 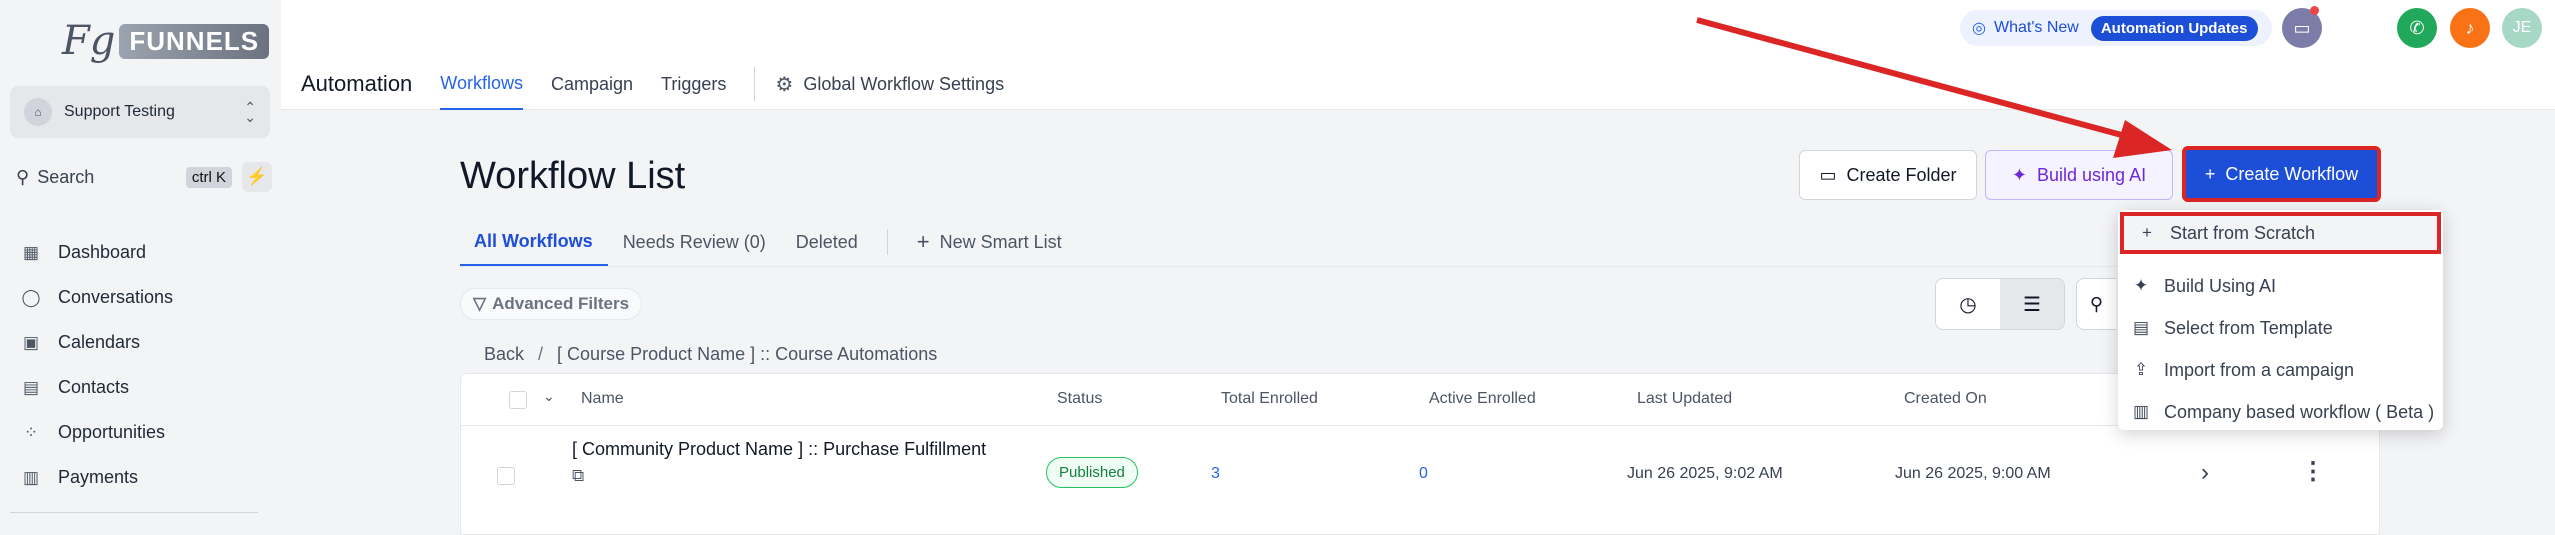 What do you see at coordinates (602, 399) in the screenshot?
I see `column-header-name: Name` at bounding box center [602, 399].